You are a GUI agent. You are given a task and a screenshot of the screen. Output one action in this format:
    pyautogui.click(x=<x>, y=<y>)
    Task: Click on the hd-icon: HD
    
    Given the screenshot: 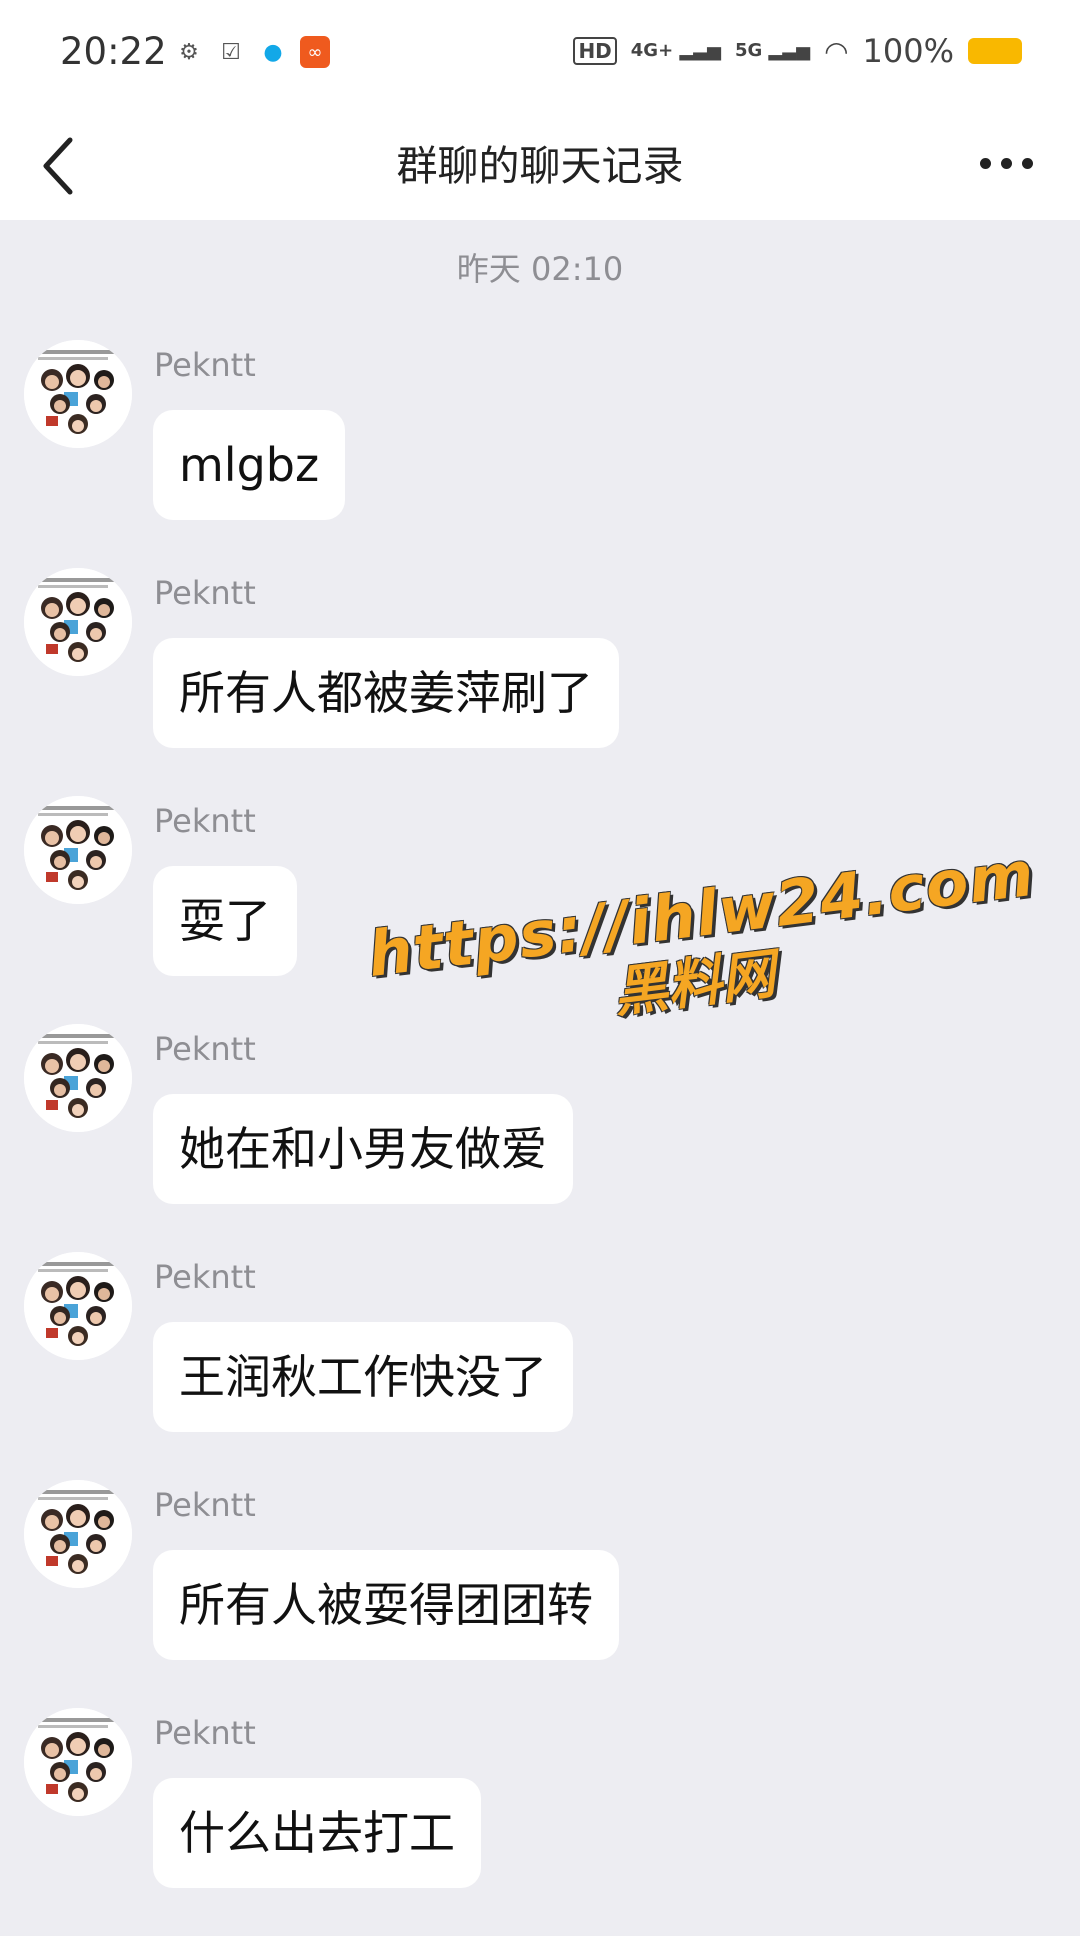 What is the action you would take?
    pyautogui.click(x=595, y=51)
    